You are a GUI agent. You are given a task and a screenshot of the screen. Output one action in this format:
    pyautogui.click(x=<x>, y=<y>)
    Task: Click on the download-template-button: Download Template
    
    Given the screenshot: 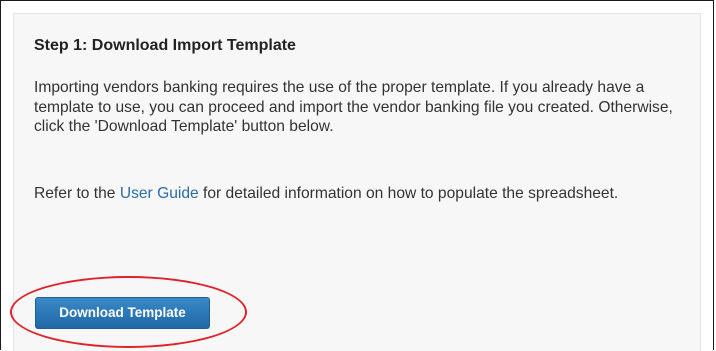 What is the action you would take?
    pyautogui.click(x=122, y=313)
    